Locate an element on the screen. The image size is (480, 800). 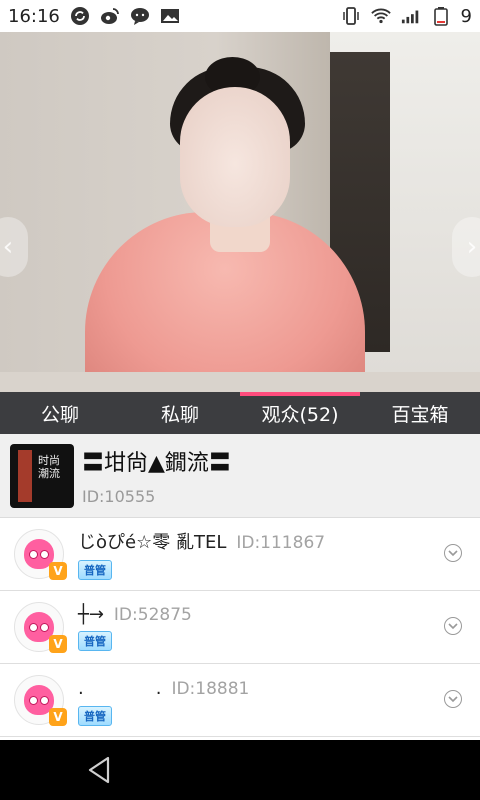
wifi-icon is located at coordinates (380, 16).